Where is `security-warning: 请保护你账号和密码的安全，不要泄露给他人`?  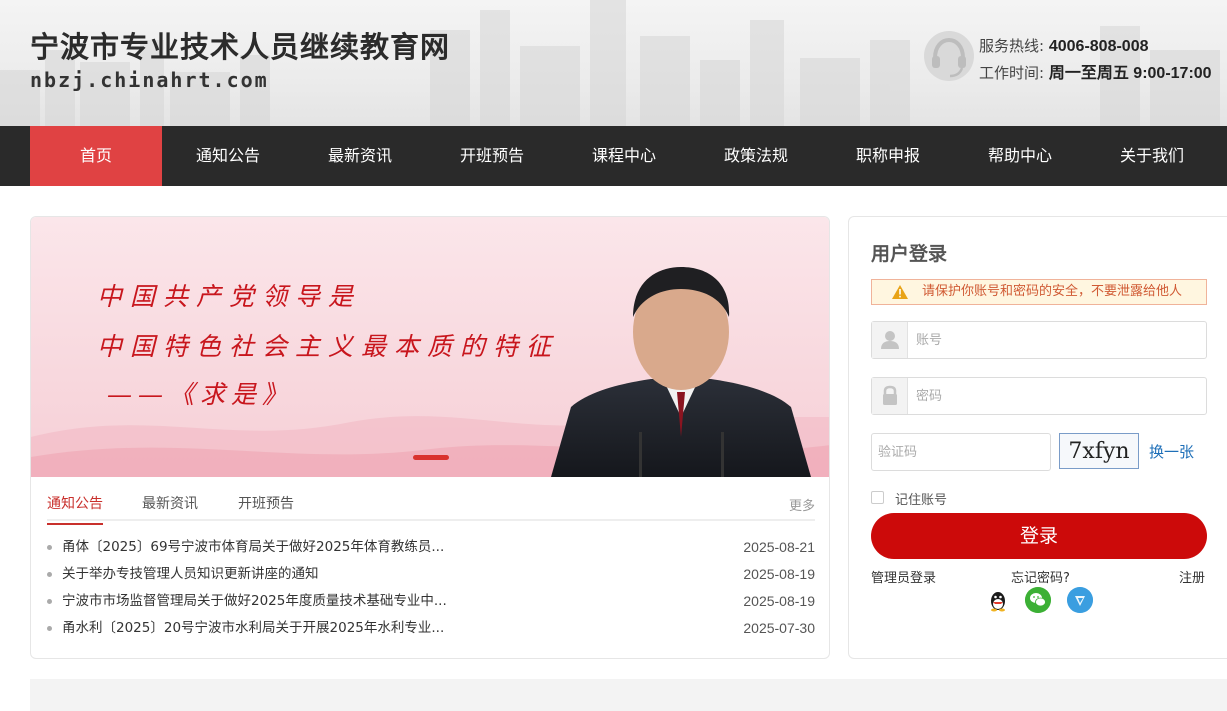 security-warning: 请保护你账号和密码的安全，不要泄露给他人 is located at coordinates (1039, 292).